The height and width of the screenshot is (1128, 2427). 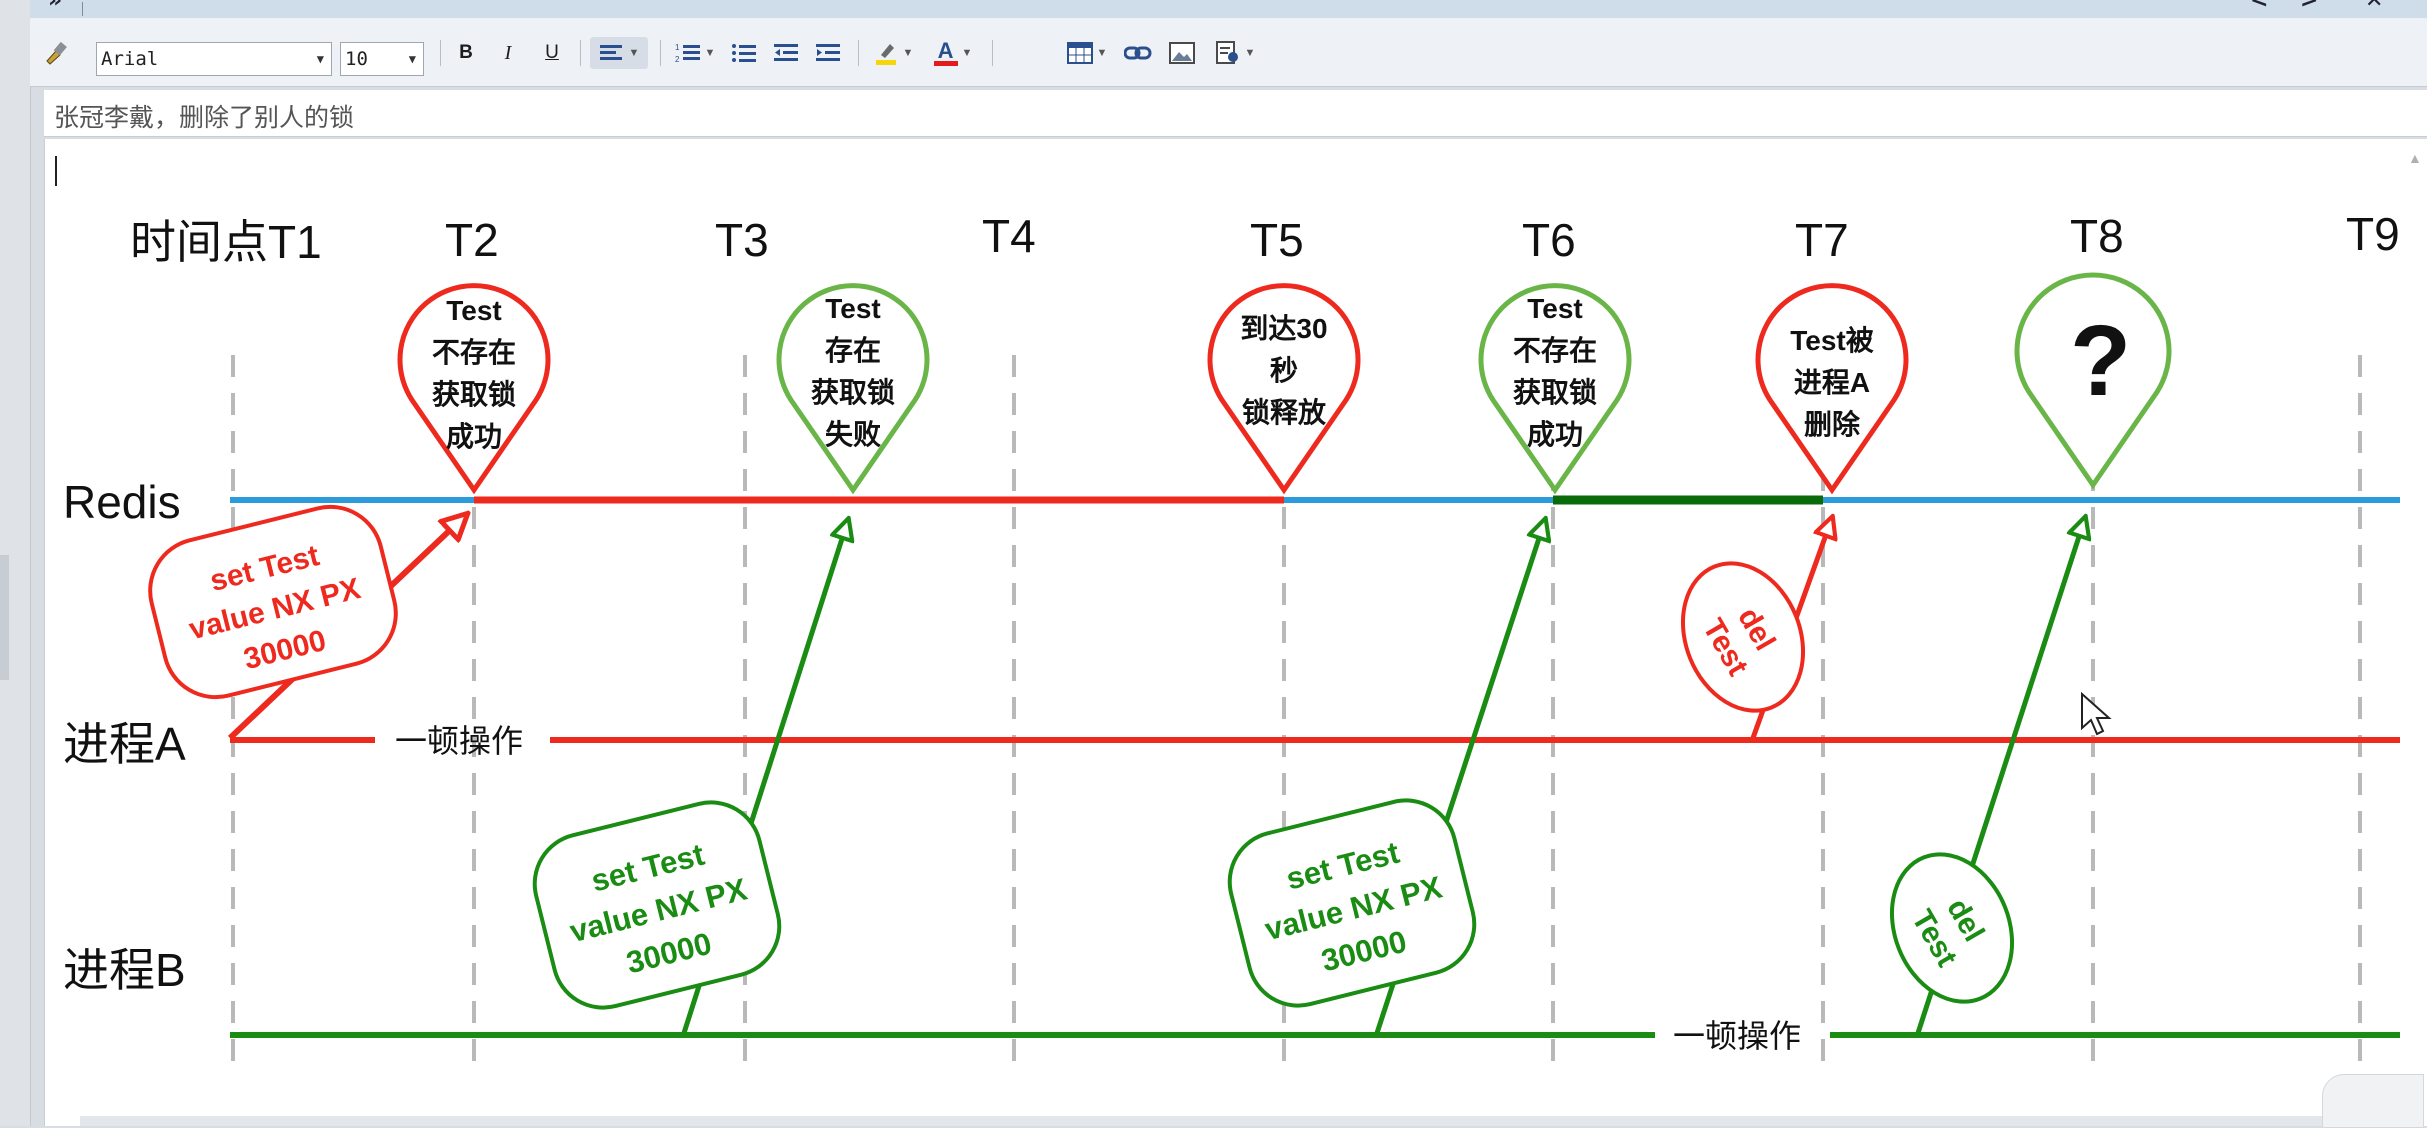 I want to click on pin-t2-line: Test, so click(x=474, y=310).